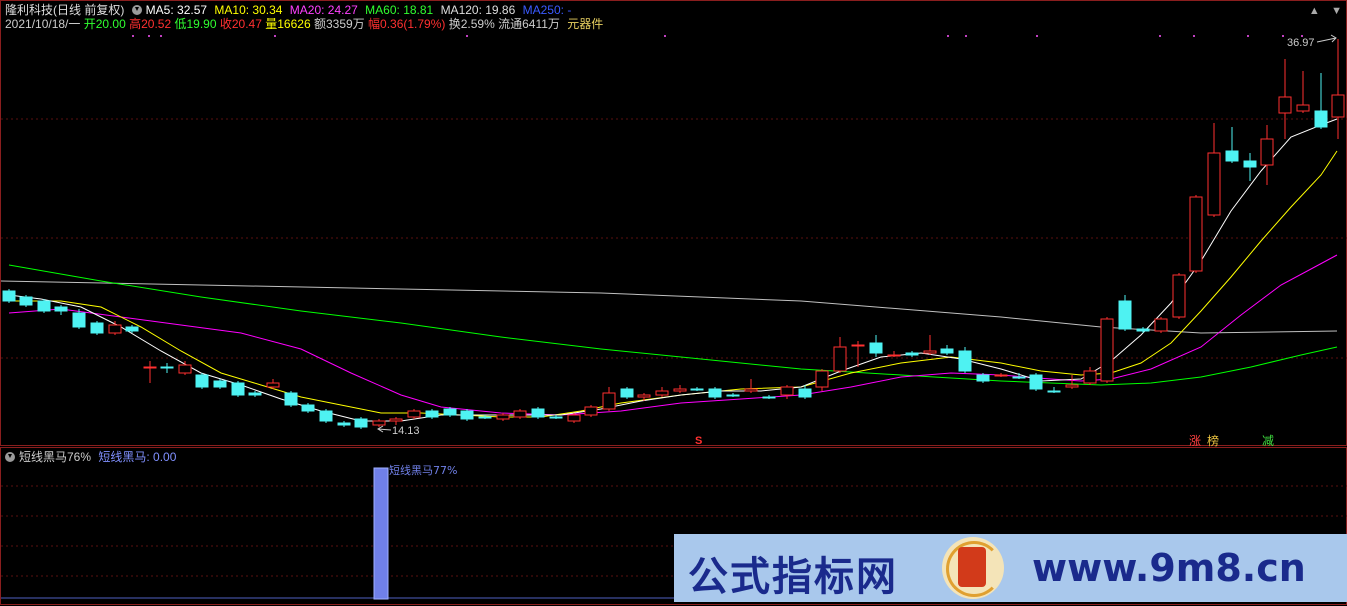 The width and height of the screenshot is (1347, 606). I want to click on watermark-banner: 公式指标网 www.9m8.cn, so click(1010, 568).